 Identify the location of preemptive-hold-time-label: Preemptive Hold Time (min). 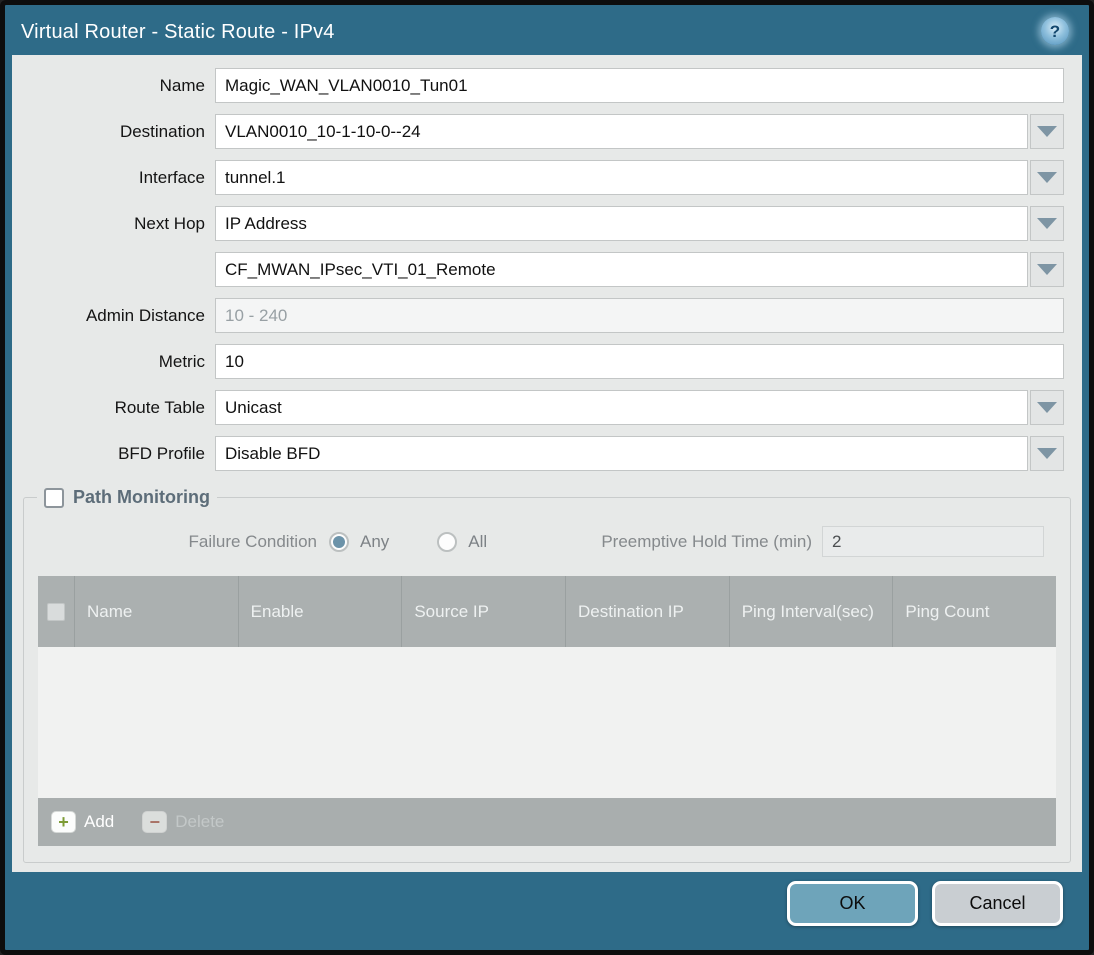
(706, 541).